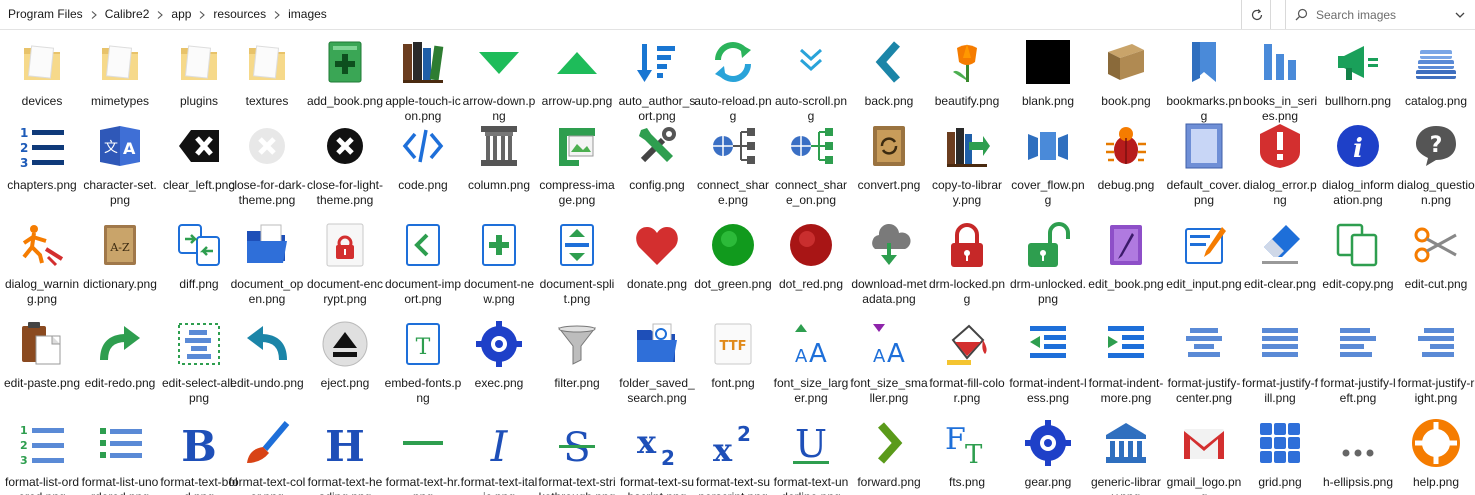 The image size is (1475, 495). Describe the element at coordinates (889, 454) in the screenshot. I see `file-item: forward.png` at that location.